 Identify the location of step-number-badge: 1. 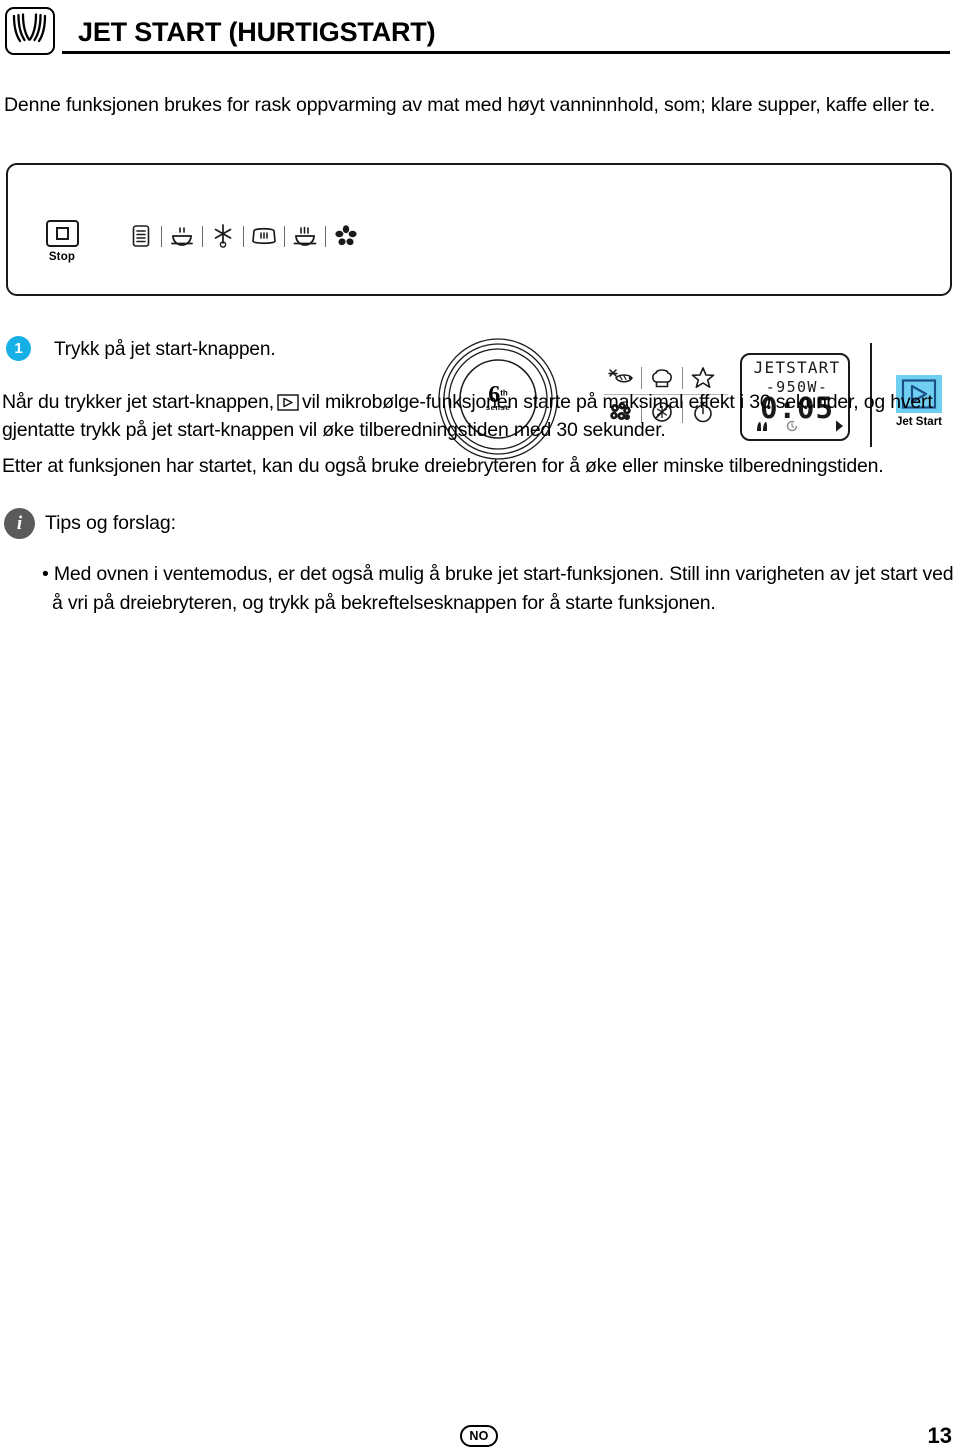
(18, 348).